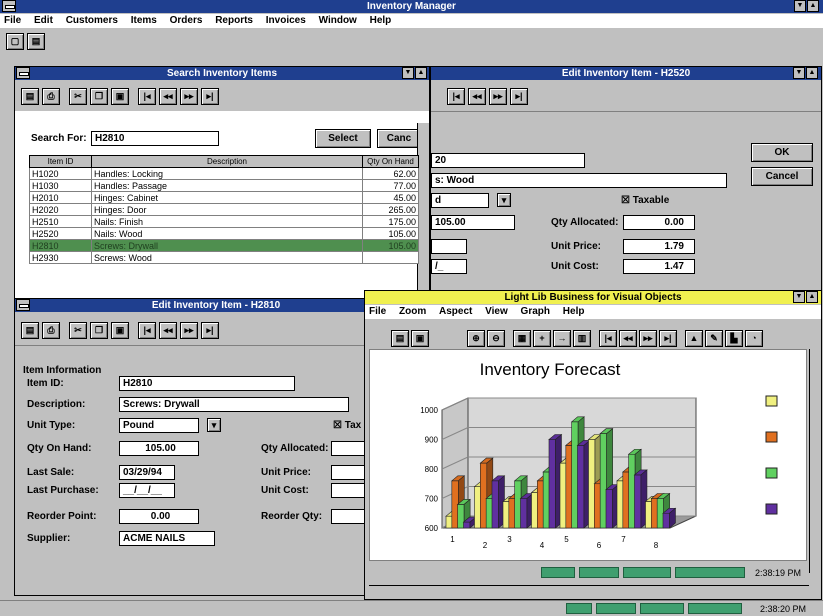 The image size is (823, 616). Describe the element at coordinates (782, 176) in the screenshot. I see `cancel-button: Cancel` at that location.